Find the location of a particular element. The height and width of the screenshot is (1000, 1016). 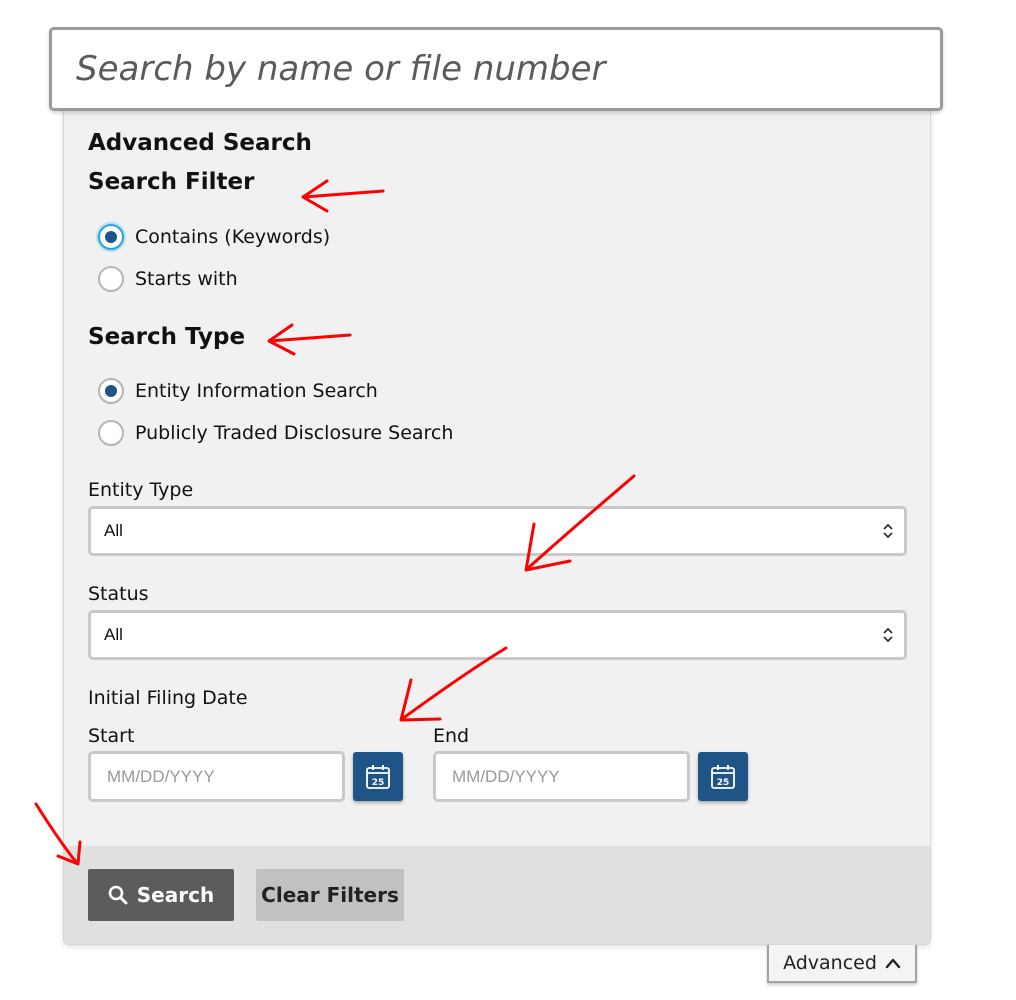

search-filter-heading: Search Filter is located at coordinates (171, 182).